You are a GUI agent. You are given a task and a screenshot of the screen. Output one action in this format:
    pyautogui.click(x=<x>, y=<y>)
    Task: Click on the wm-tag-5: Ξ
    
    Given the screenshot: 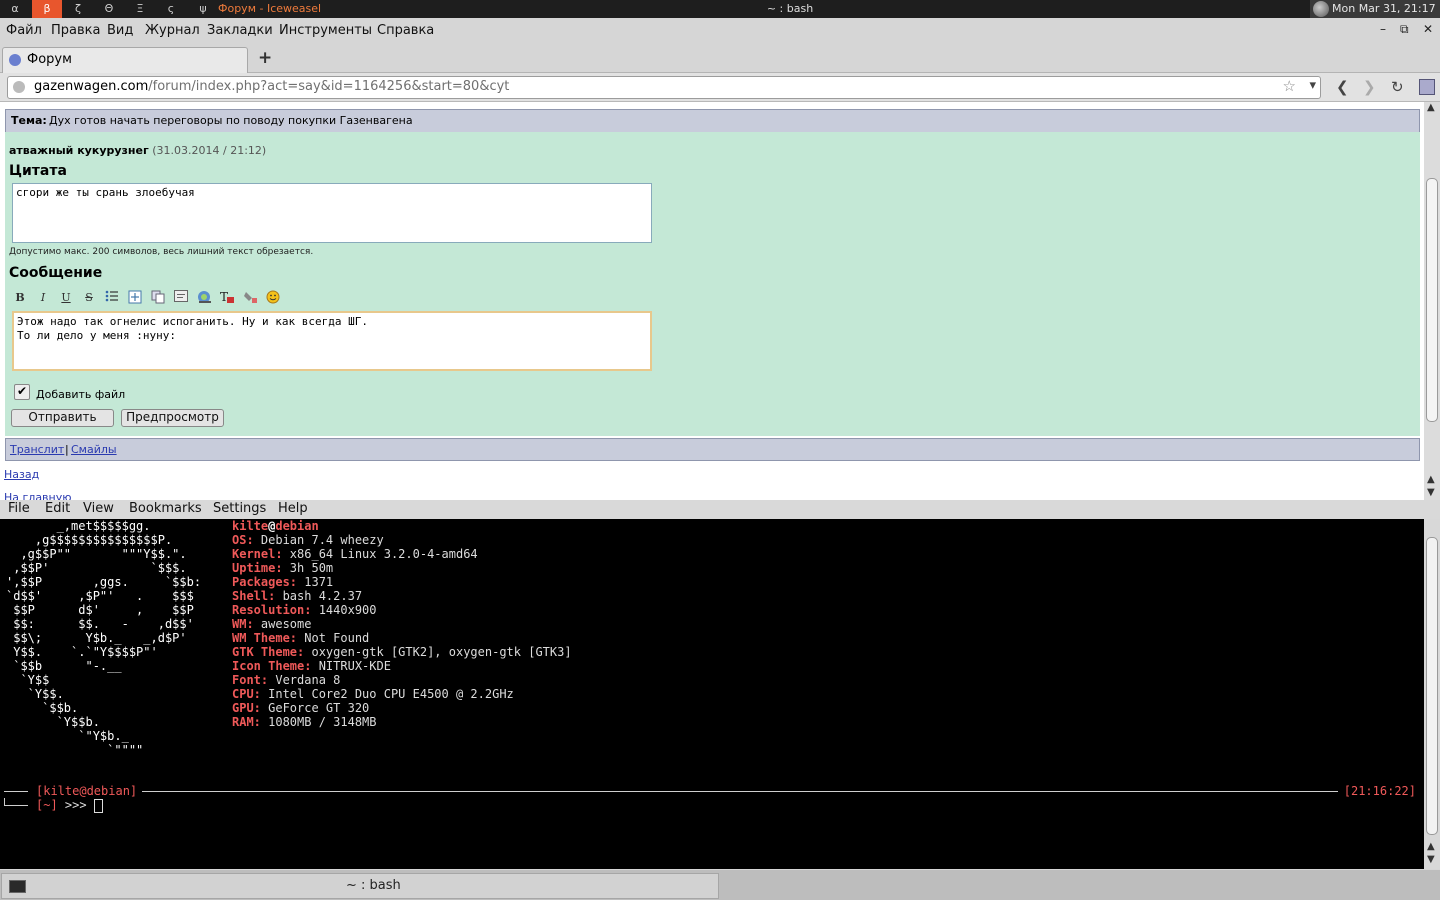 What is the action you would take?
    pyautogui.click(x=140, y=9)
    